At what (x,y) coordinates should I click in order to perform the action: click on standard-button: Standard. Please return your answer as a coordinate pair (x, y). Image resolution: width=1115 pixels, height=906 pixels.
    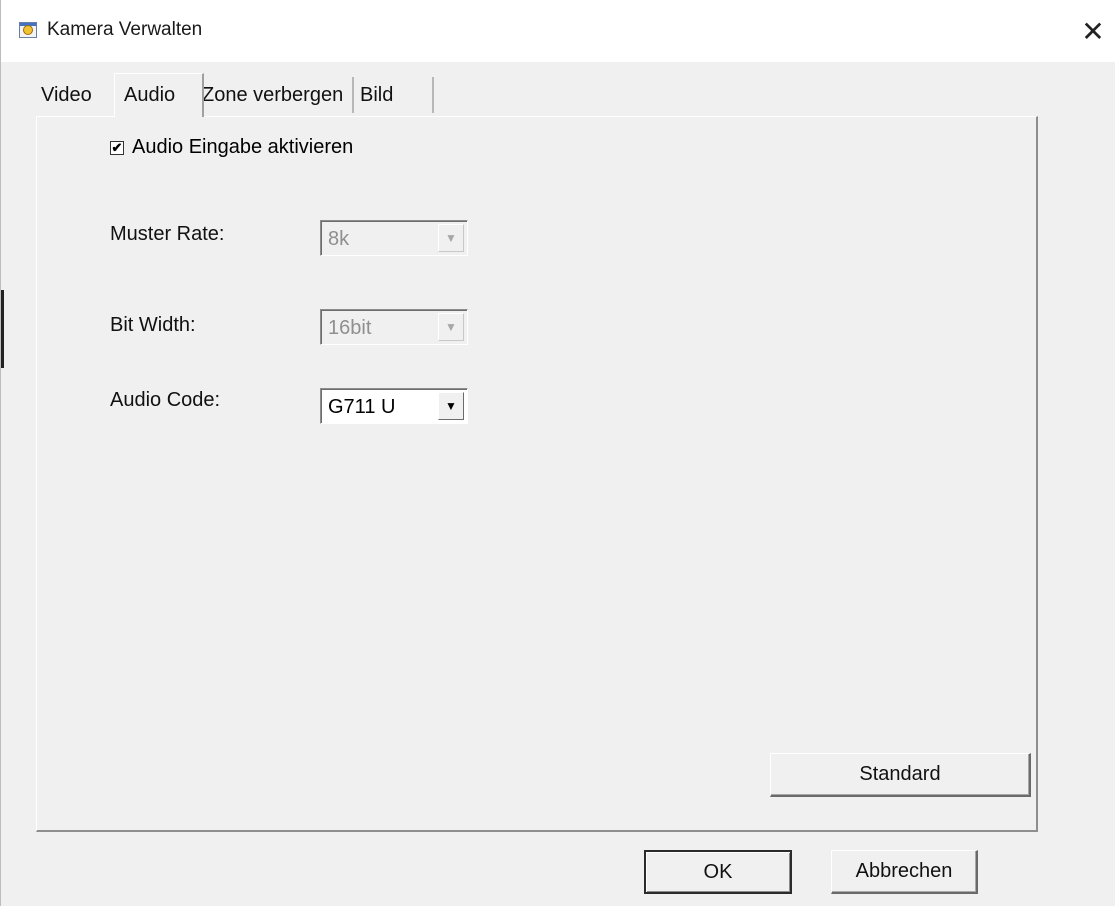
    Looking at the image, I should click on (900, 775).